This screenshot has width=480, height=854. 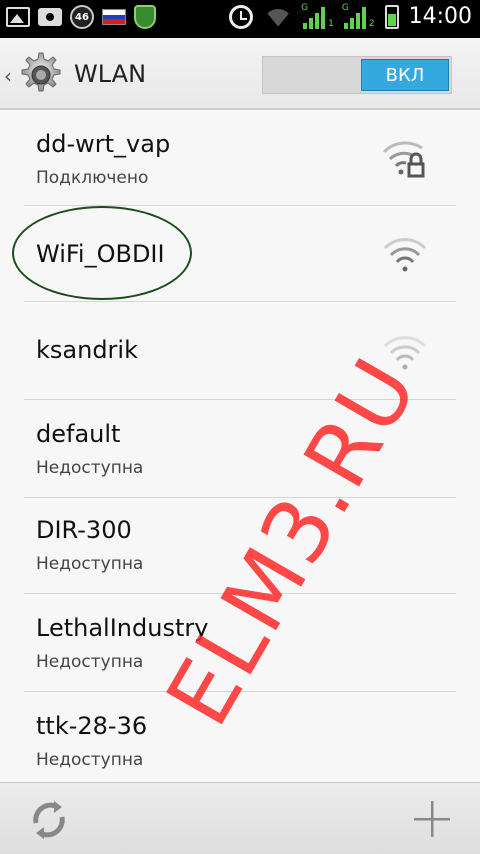 I want to click on status-time: 14:00, so click(x=440, y=16).